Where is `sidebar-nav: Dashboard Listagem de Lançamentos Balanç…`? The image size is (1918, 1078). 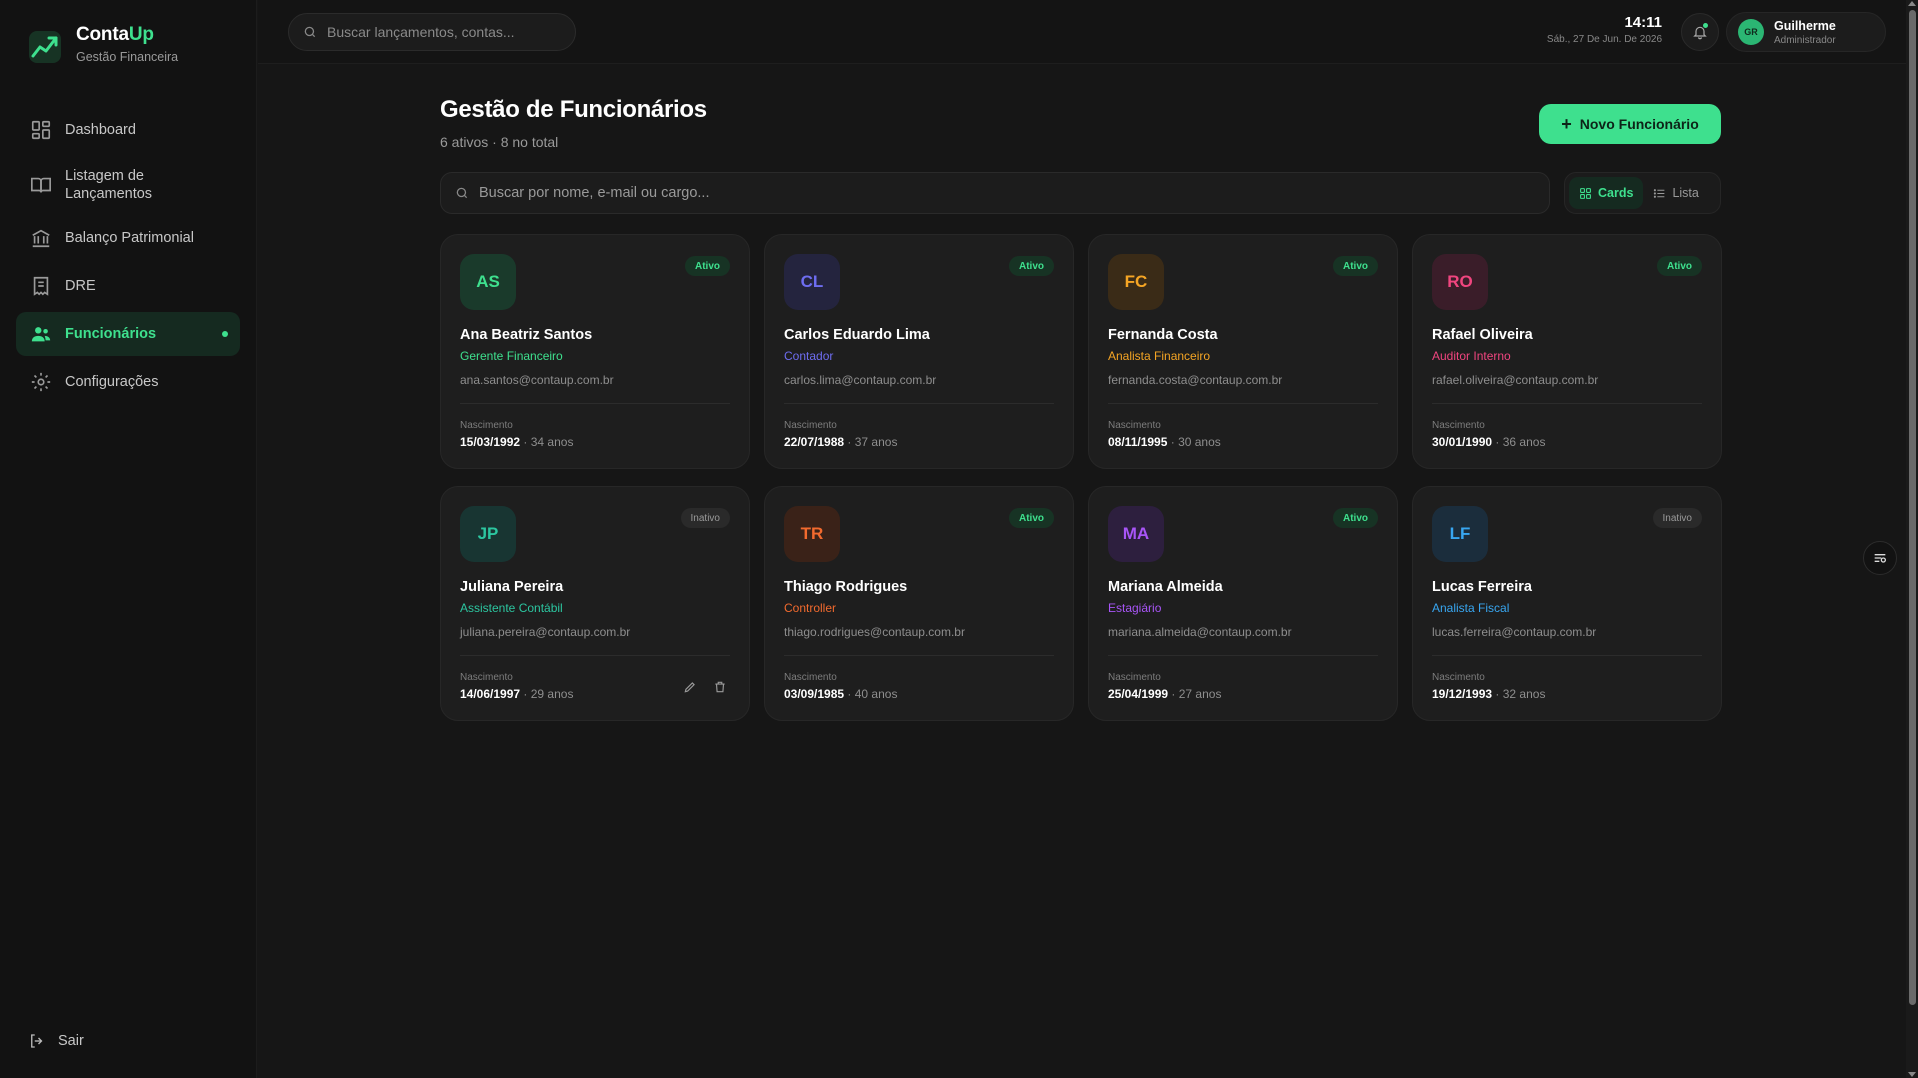
sidebar-nav: Dashboard Listagem de Lançamentos Balanç… is located at coordinates (128, 258).